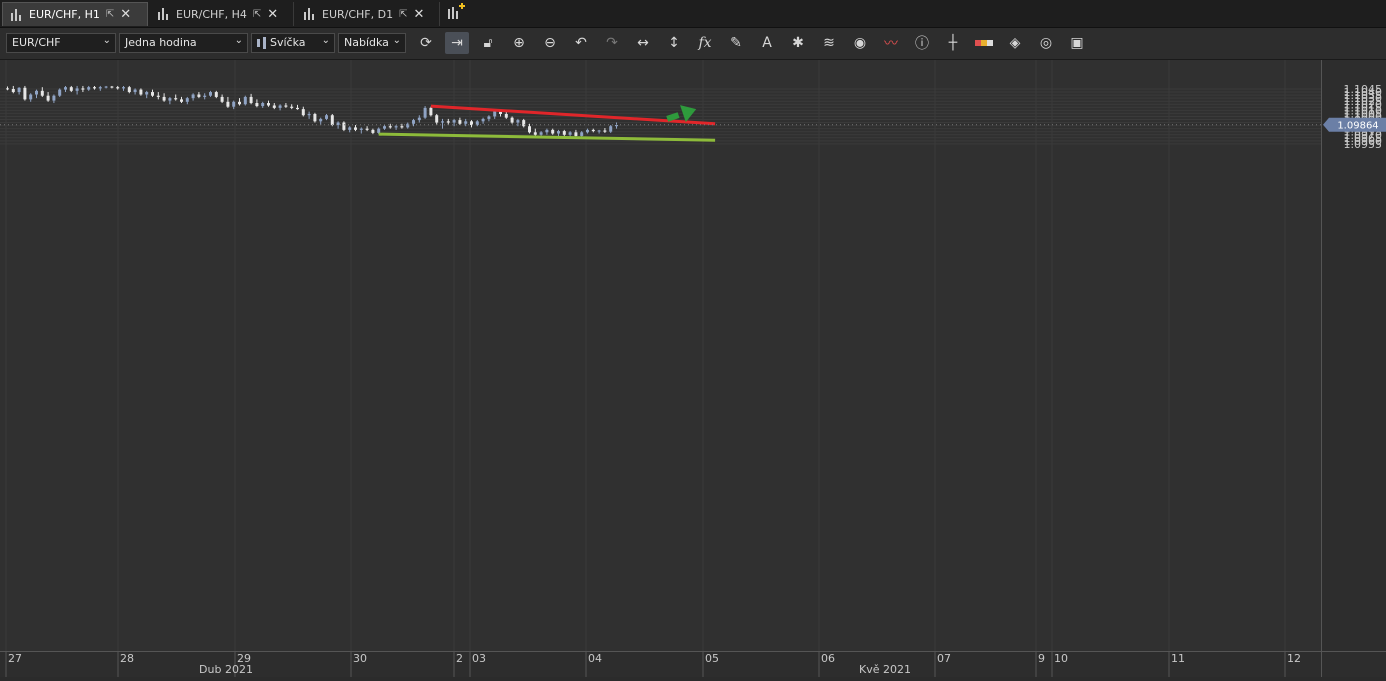 Image resolution: width=1386 pixels, height=681 pixels. I want to click on horizontal-arrows-icon: ↔, so click(643, 43).